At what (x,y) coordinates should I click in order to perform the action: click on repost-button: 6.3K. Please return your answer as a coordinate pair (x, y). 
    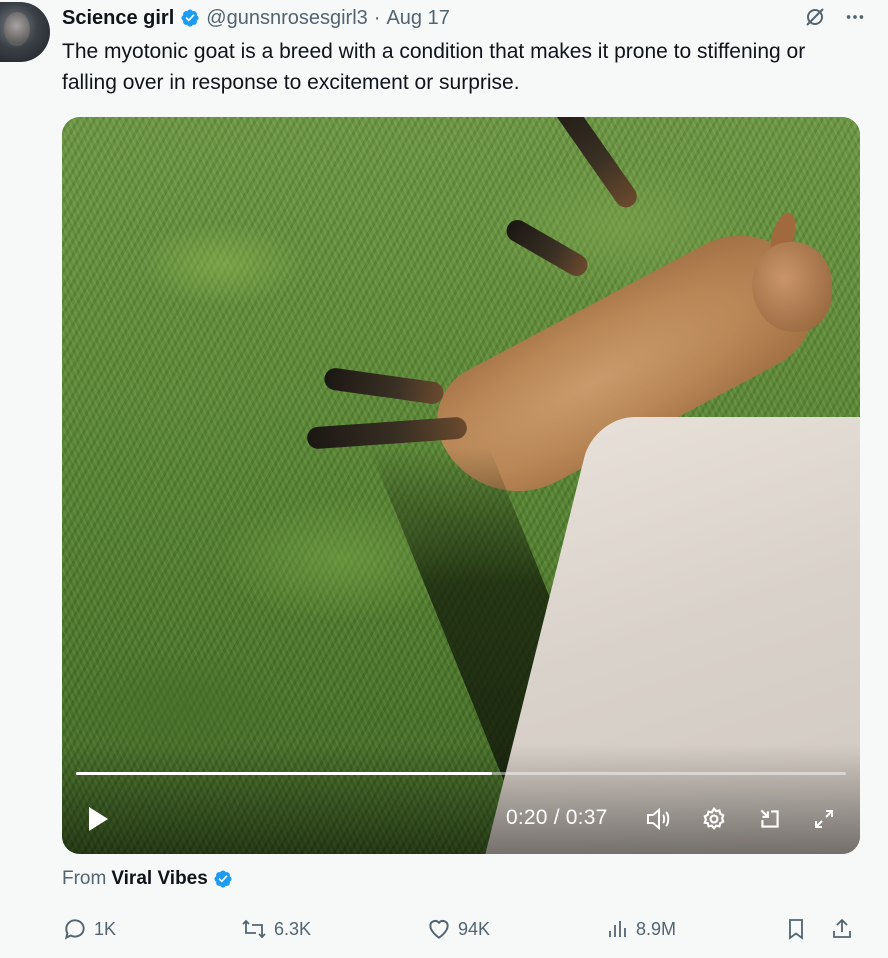
    Looking at the image, I should click on (275, 929).